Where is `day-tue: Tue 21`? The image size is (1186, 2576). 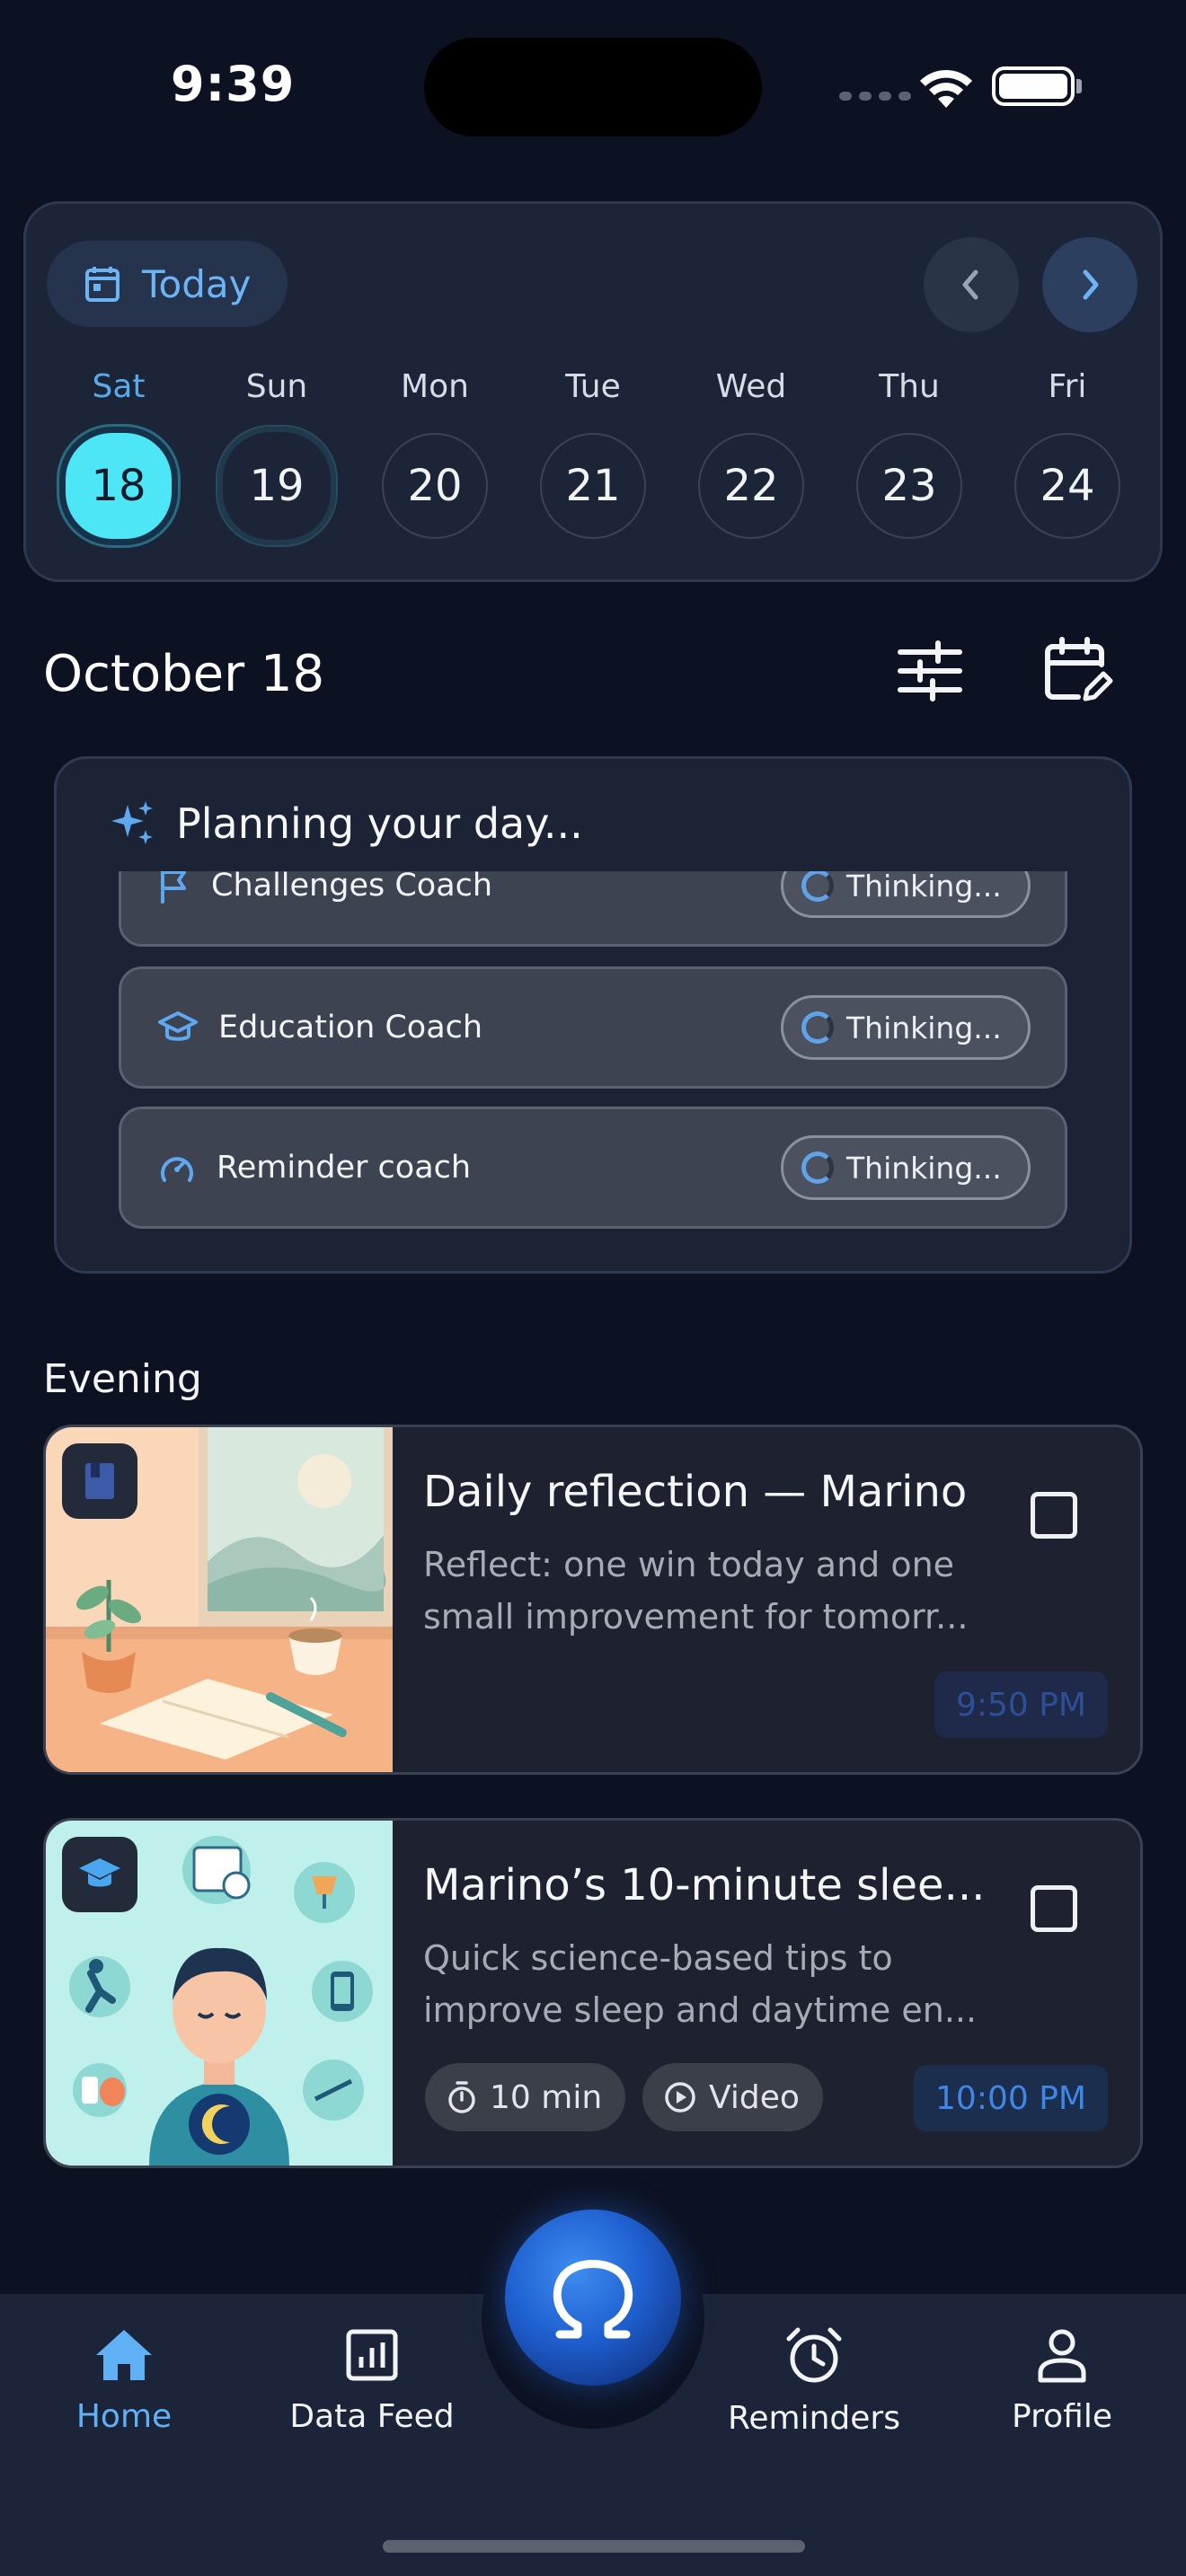 day-tue: Tue 21 is located at coordinates (593, 456).